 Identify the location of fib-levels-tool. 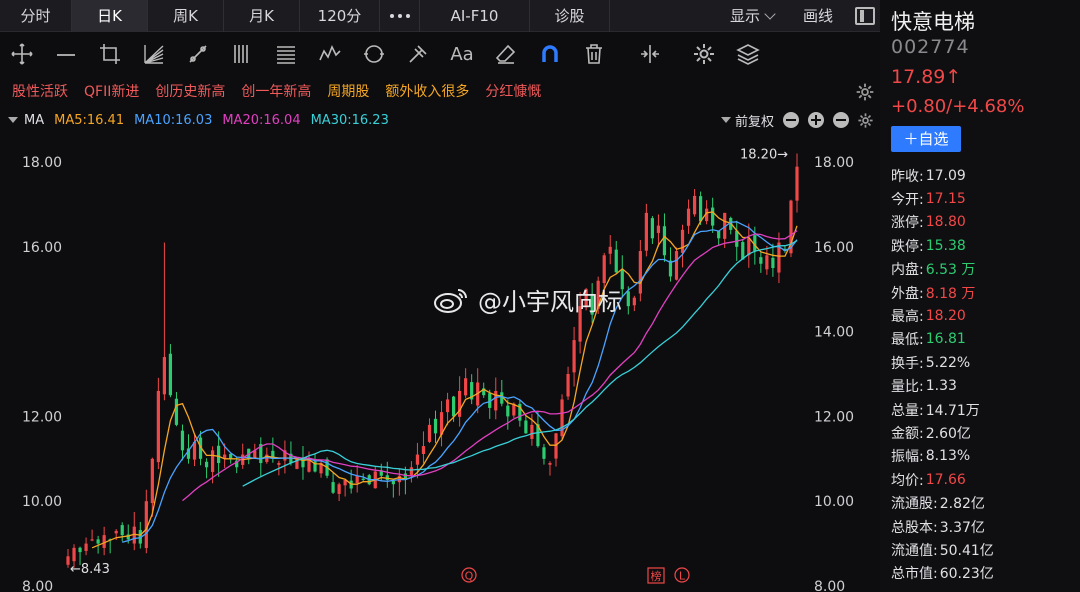
(286, 54).